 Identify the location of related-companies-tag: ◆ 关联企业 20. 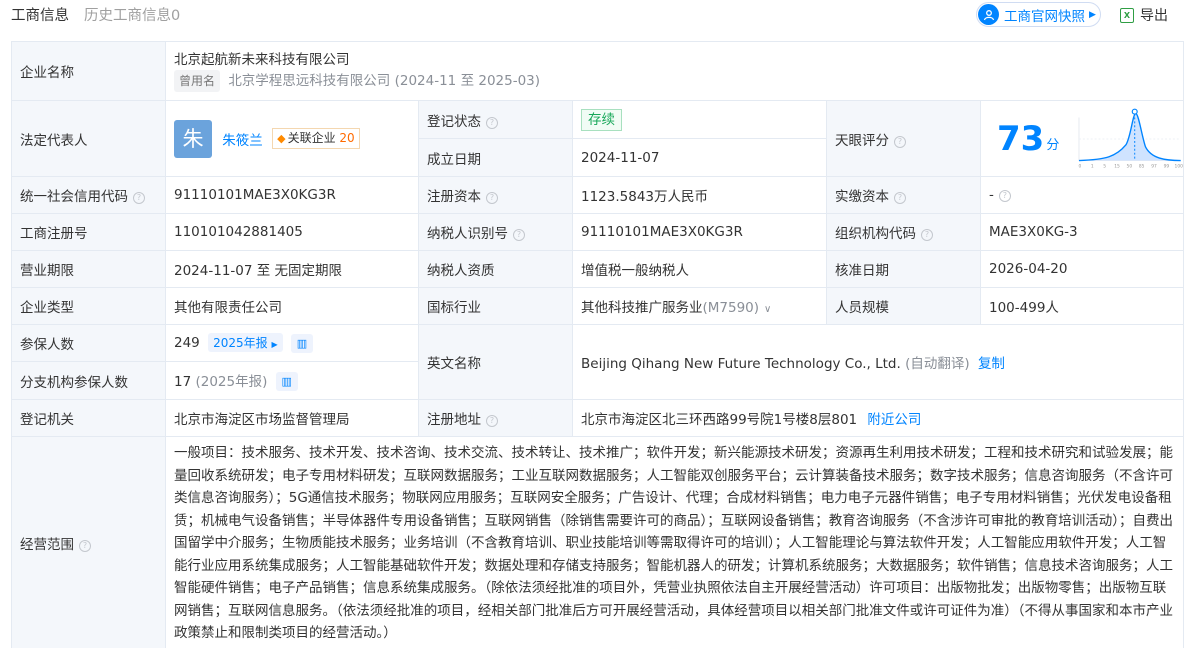
(316, 138).